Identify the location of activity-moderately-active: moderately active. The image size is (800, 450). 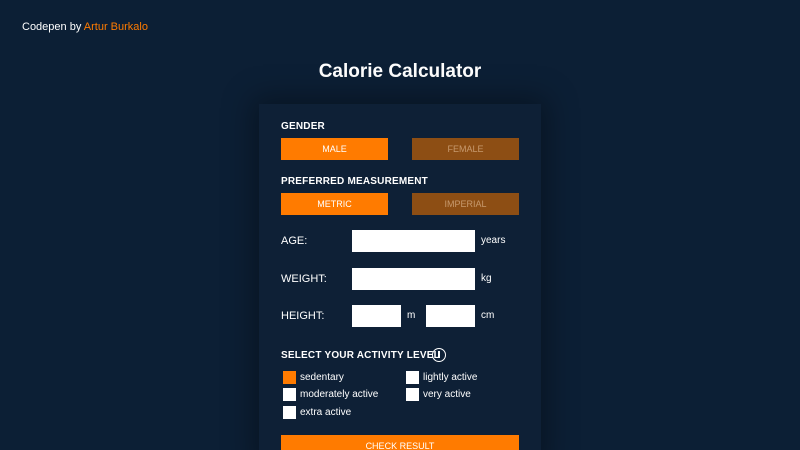
(330, 394).